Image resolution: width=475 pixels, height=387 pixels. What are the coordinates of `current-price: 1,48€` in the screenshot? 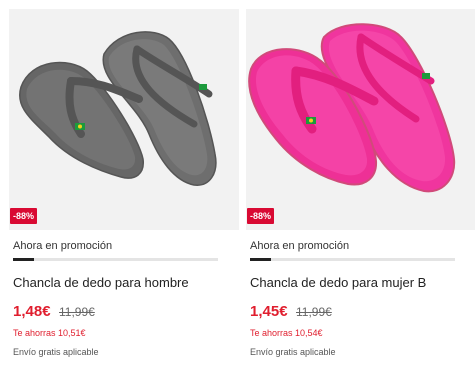 It's located at (32, 311).